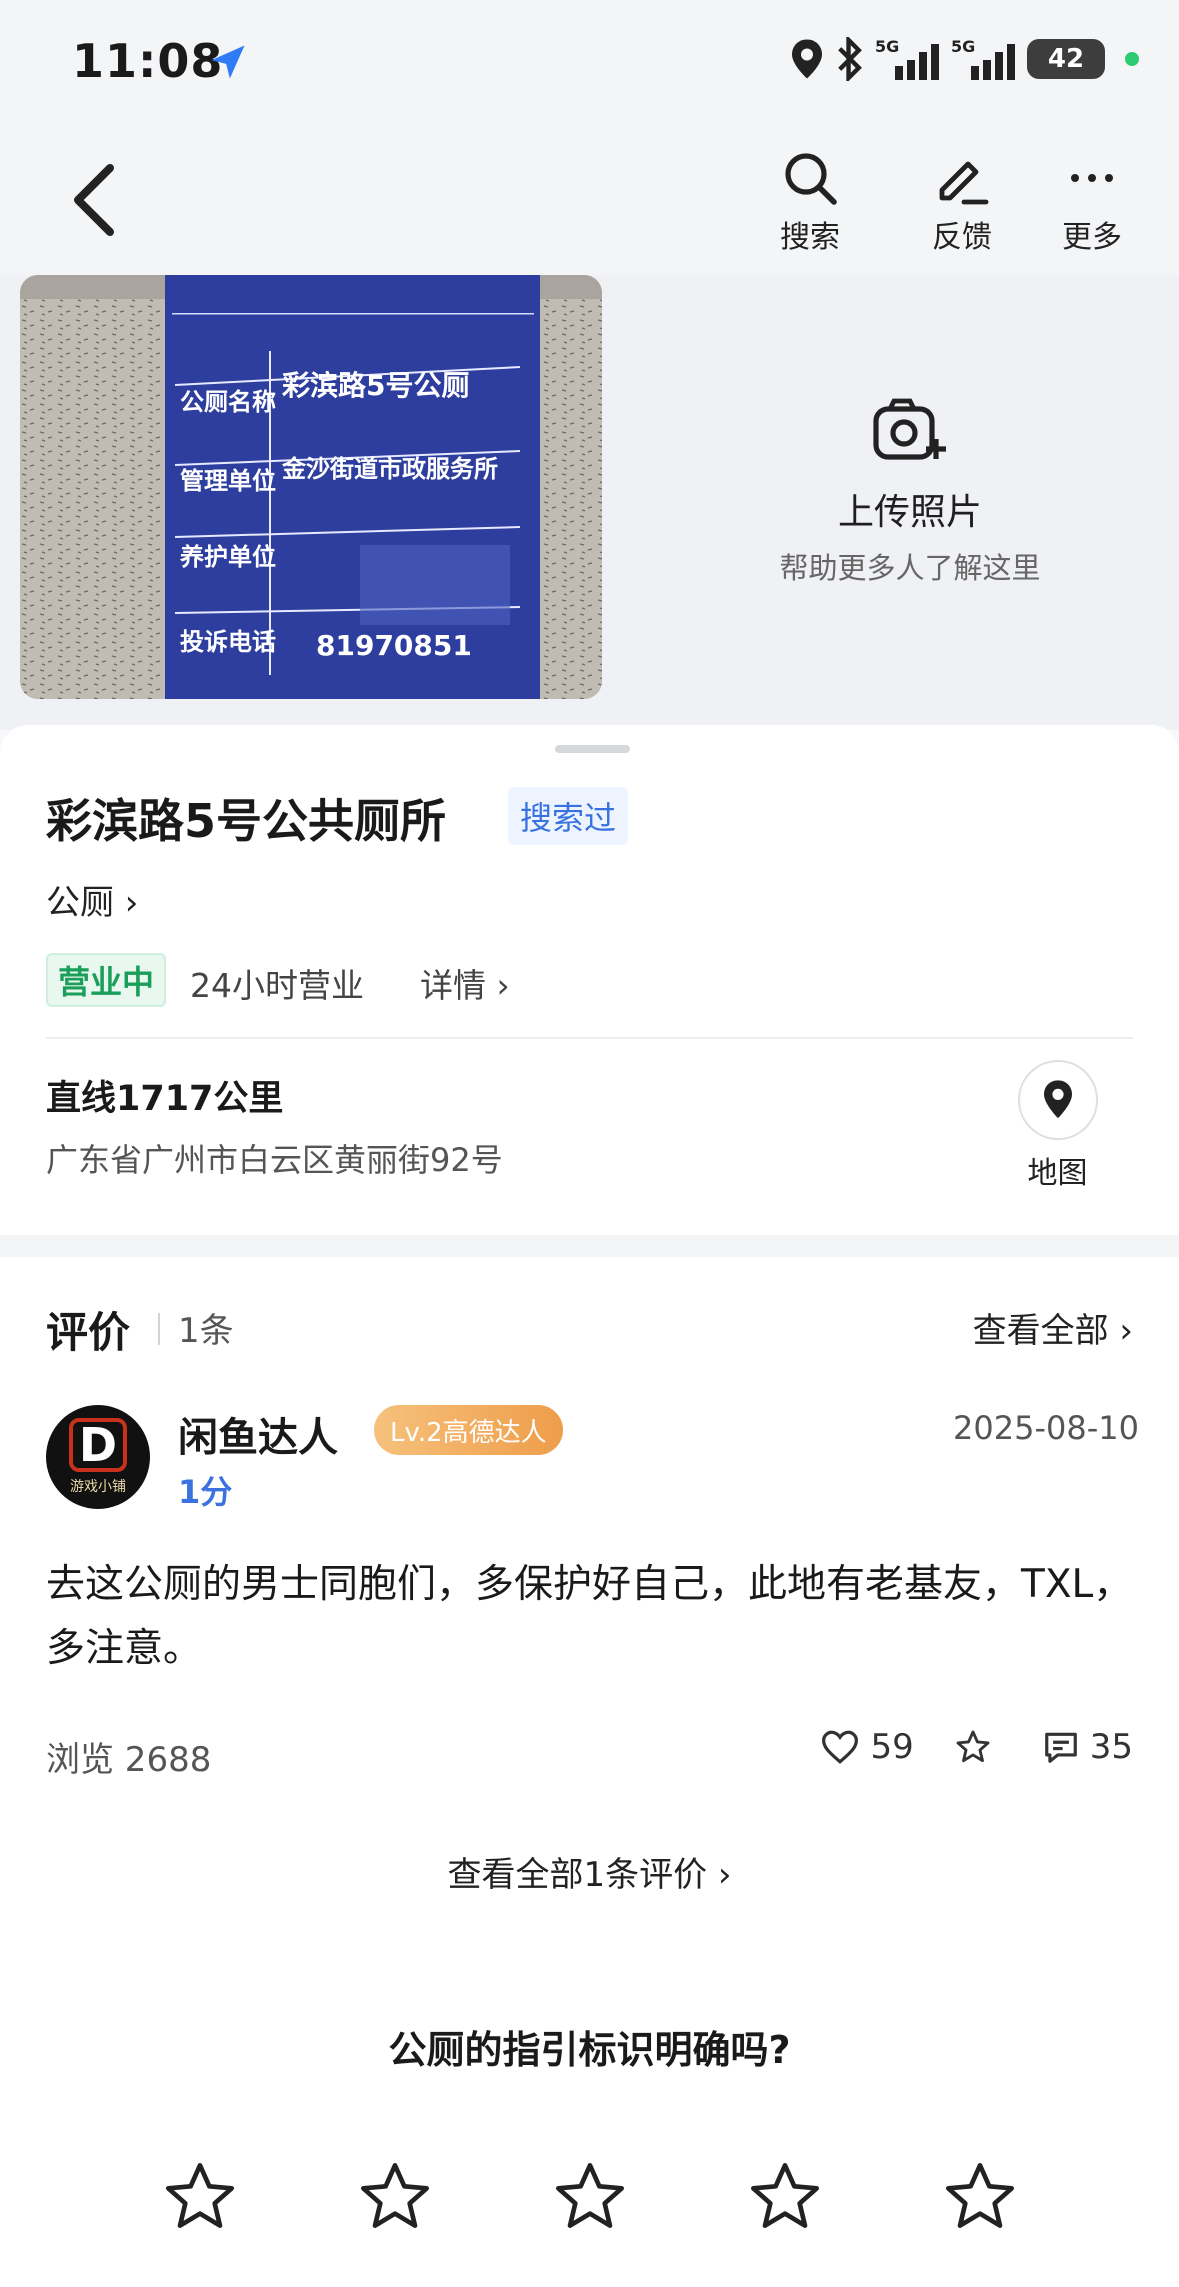 This screenshot has width=1179, height=2287. Describe the element at coordinates (98, 1445) in the screenshot. I see `avatar-letter: D` at that location.